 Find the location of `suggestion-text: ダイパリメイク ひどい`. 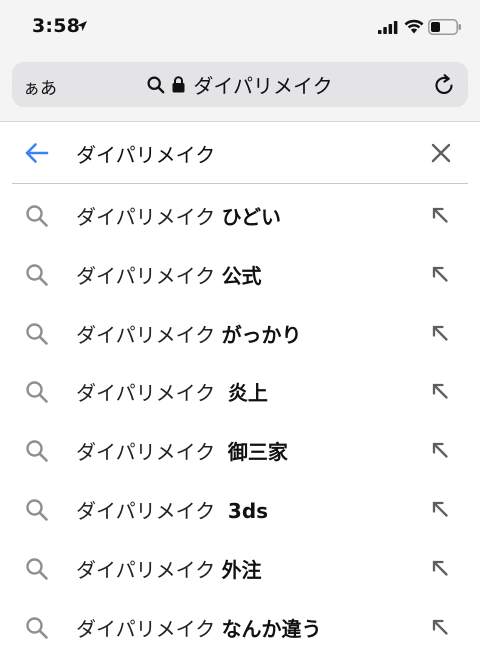

suggestion-text: ダイパリメイク ひどい is located at coordinates (178, 215).